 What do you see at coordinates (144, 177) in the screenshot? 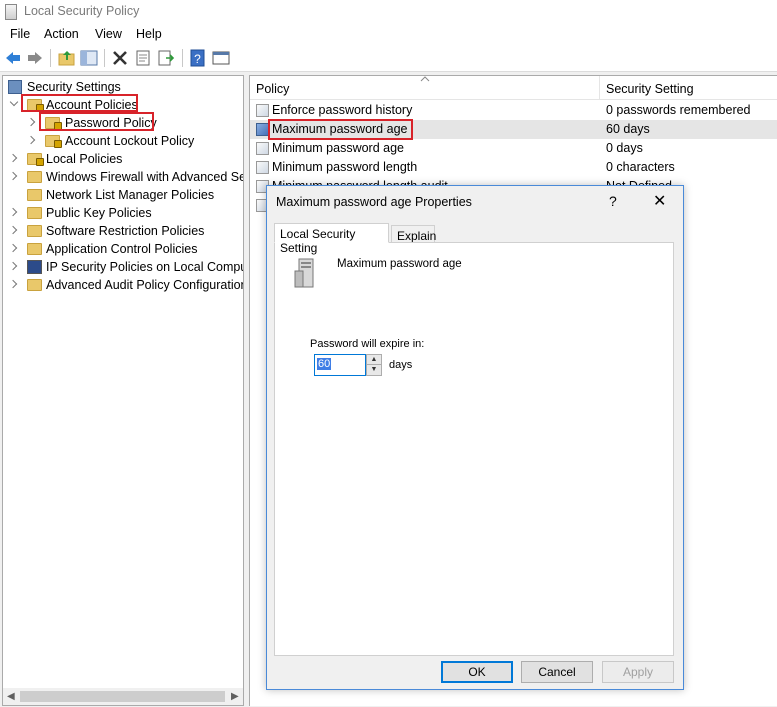
I see `tree-item-label: Windows Firewall with Advanced Security` at bounding box center [144, 177].